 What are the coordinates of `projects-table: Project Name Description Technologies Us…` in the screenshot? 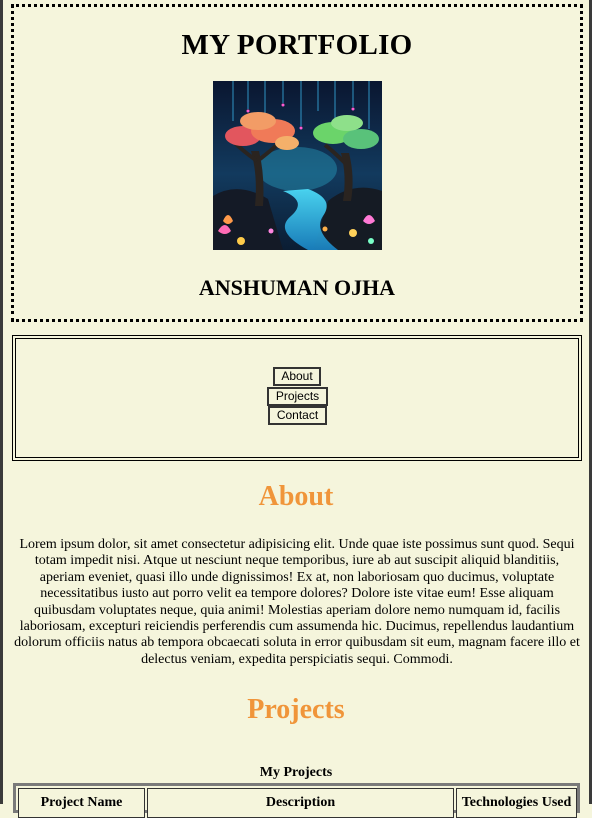 It's located at (296, 800).